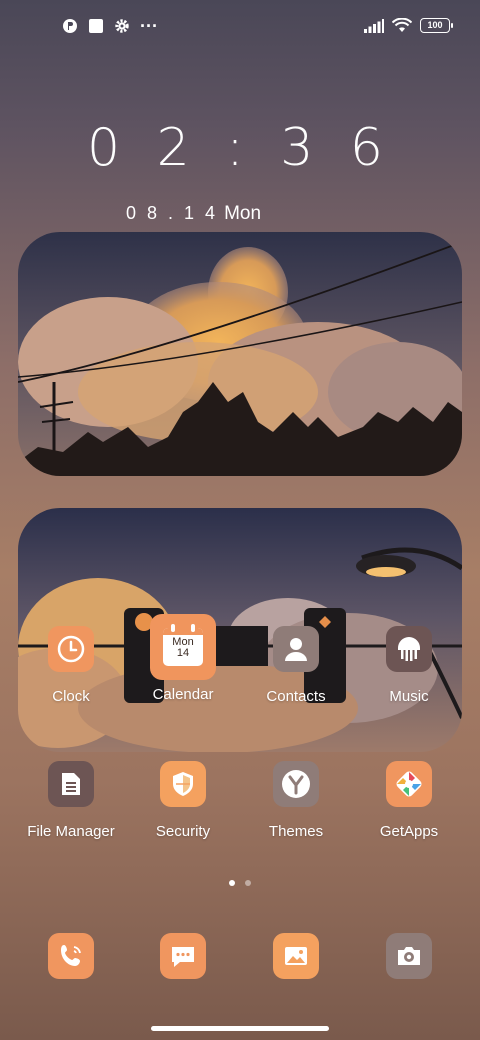 Image resolution: width=480 pixels, height=1040 pixels. I want to click on app-label: Security, so click(183, 831).